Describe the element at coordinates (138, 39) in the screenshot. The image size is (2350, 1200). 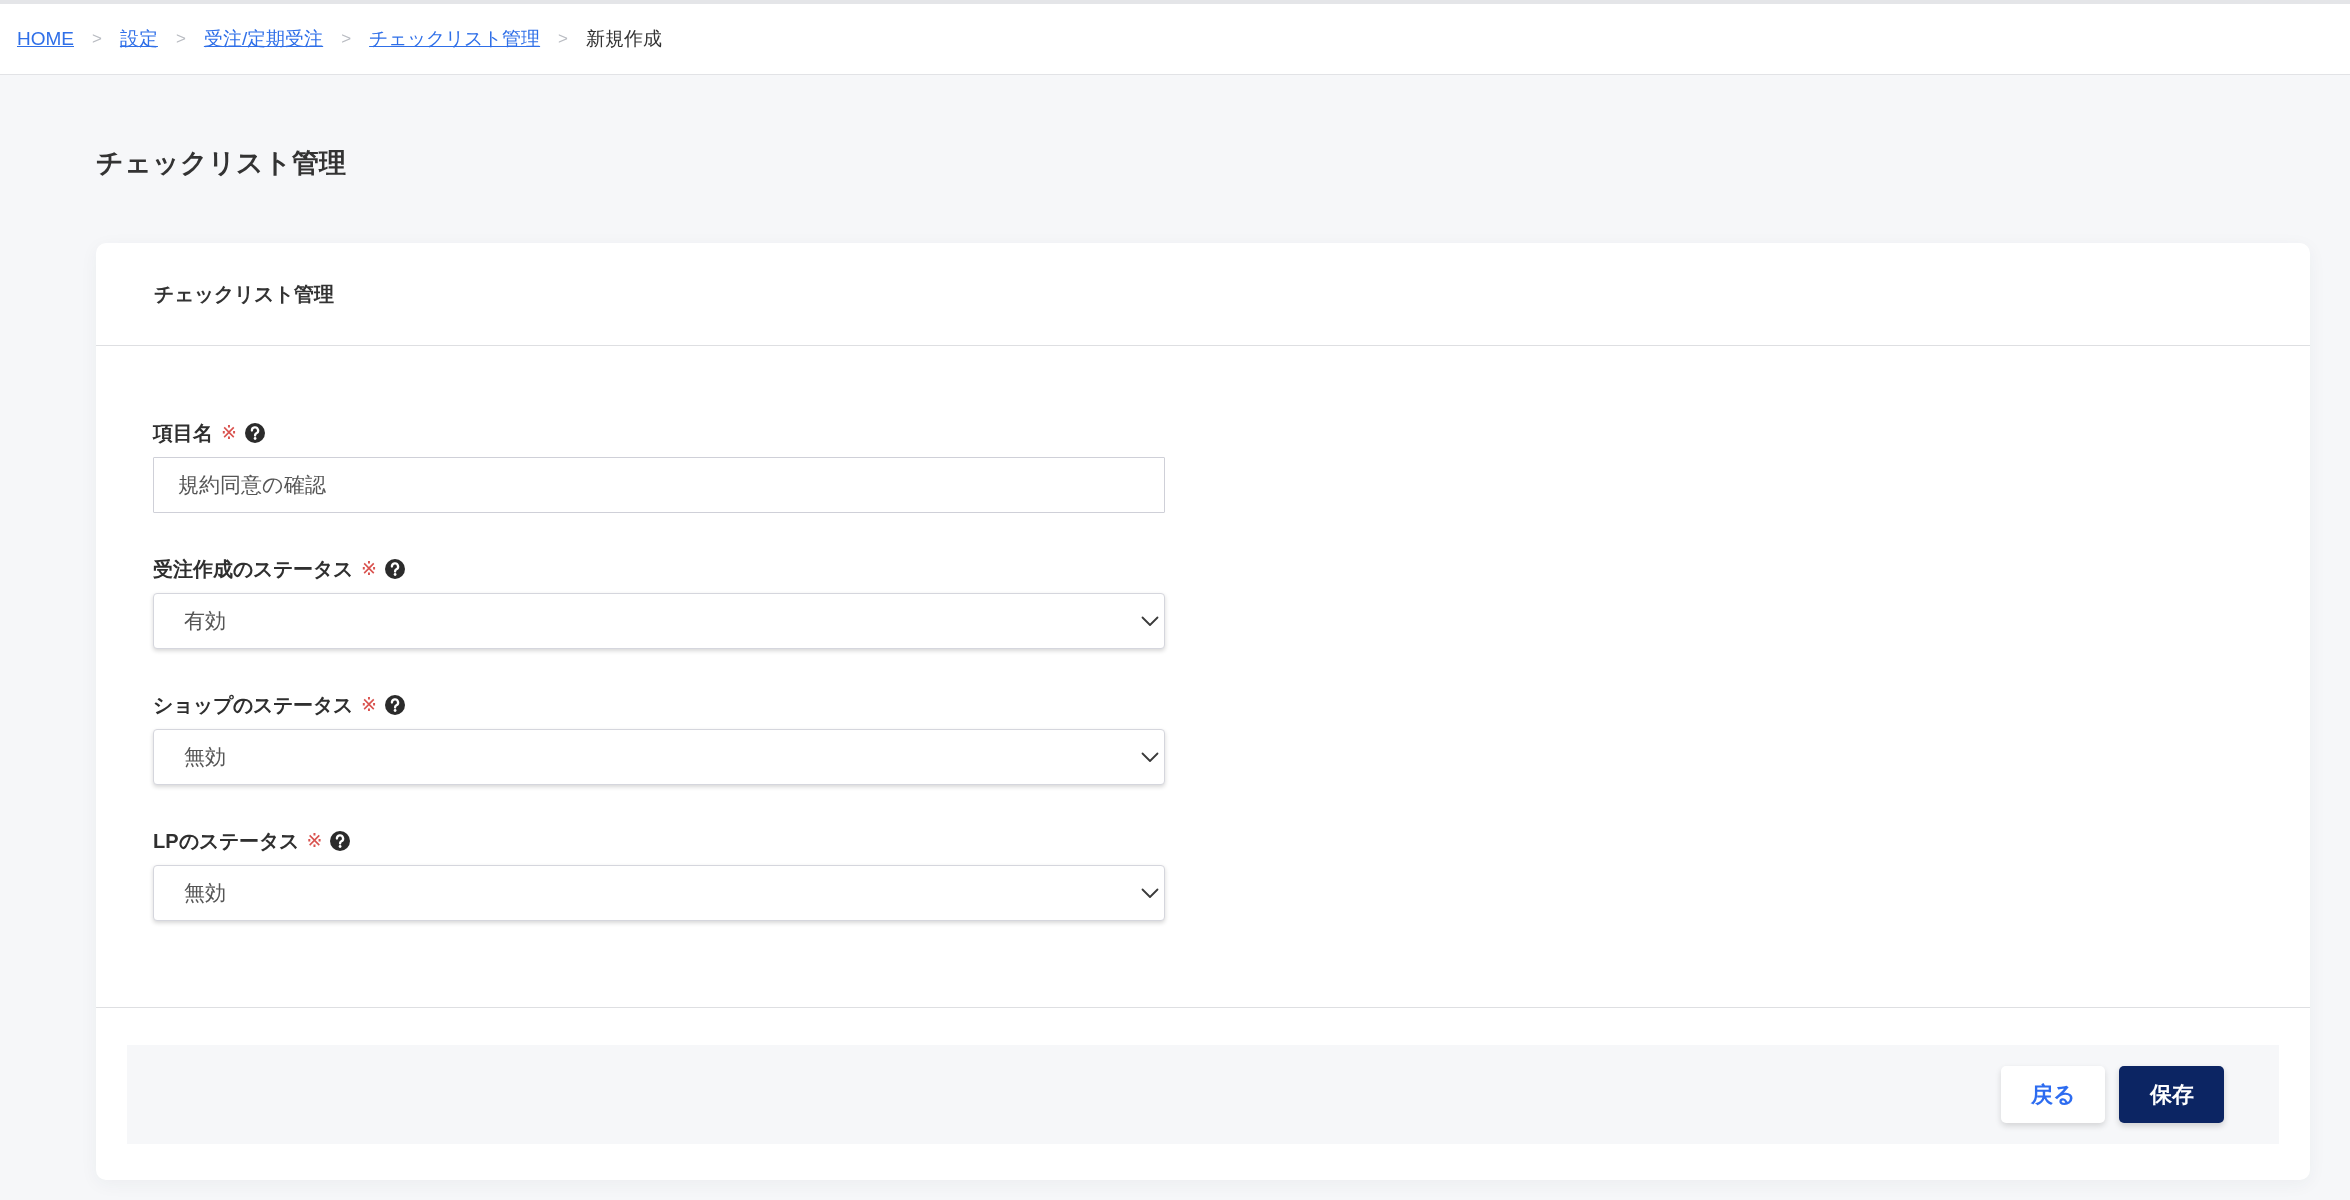
I see `breadcrumb-link: 設定` at that location.